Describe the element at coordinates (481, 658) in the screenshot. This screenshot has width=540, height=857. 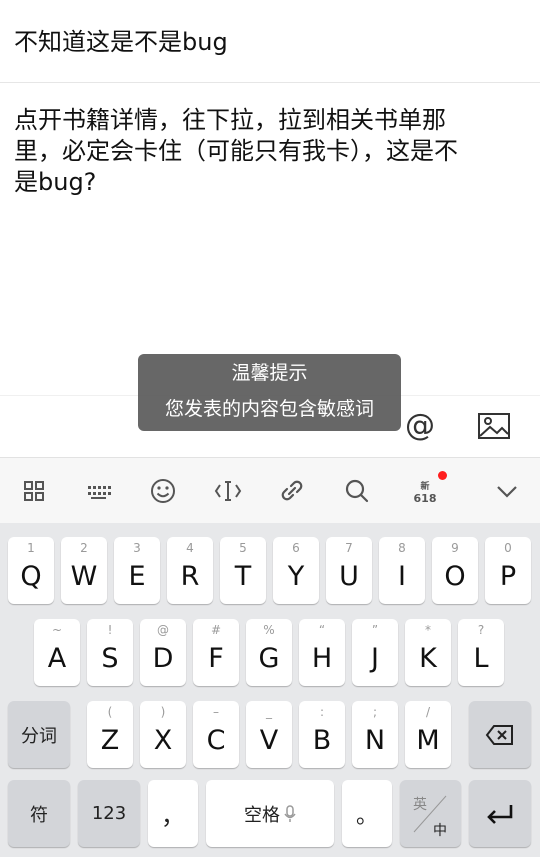
I see `key-primary-label: L` at that location.